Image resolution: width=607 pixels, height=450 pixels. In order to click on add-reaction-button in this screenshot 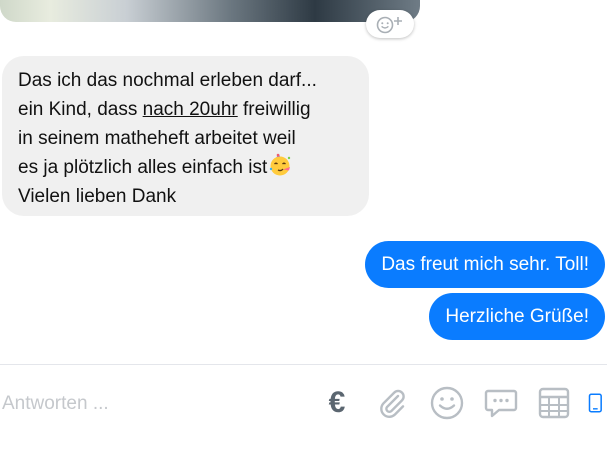, I will do `click(390, 24)`.